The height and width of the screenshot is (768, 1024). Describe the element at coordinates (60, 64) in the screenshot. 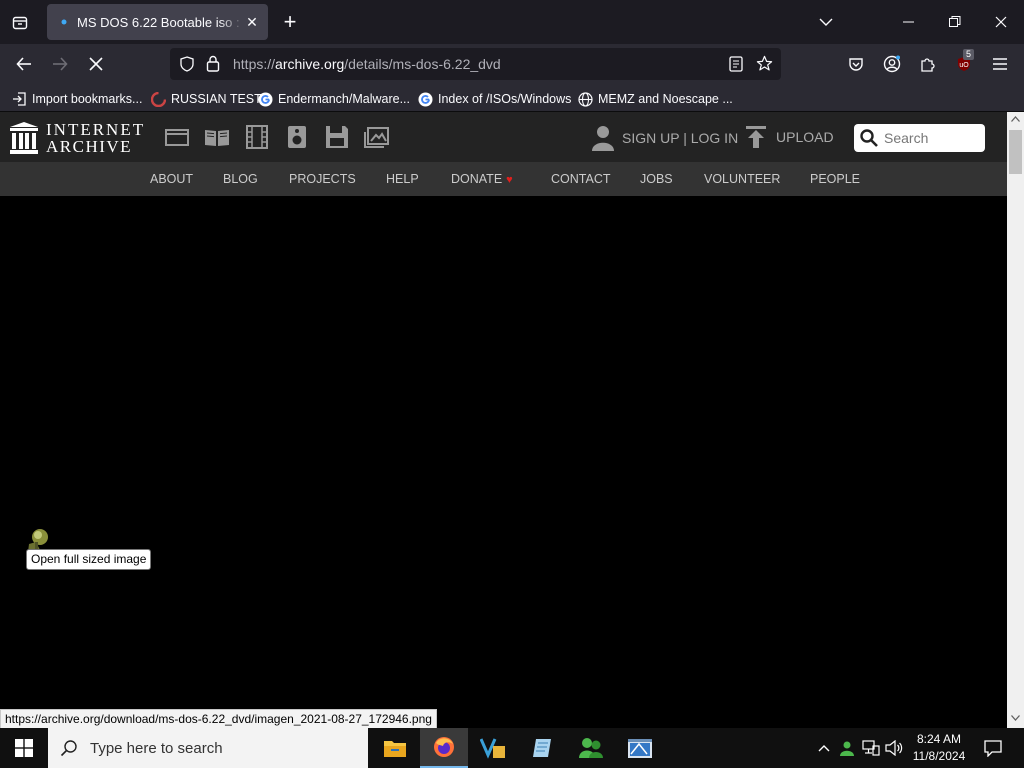

I see `forward-arrow-icon` at that location.